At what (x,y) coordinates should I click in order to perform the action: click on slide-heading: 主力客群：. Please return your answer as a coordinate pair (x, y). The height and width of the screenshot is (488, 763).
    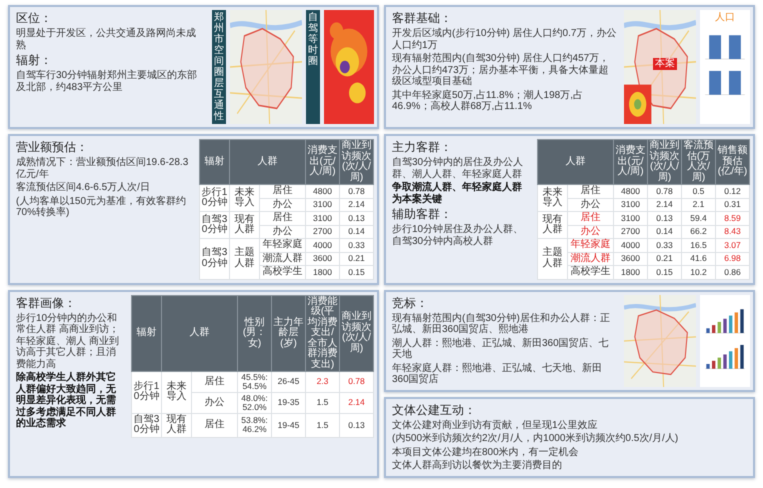
    Looking at the image, I should click on (422, 147).